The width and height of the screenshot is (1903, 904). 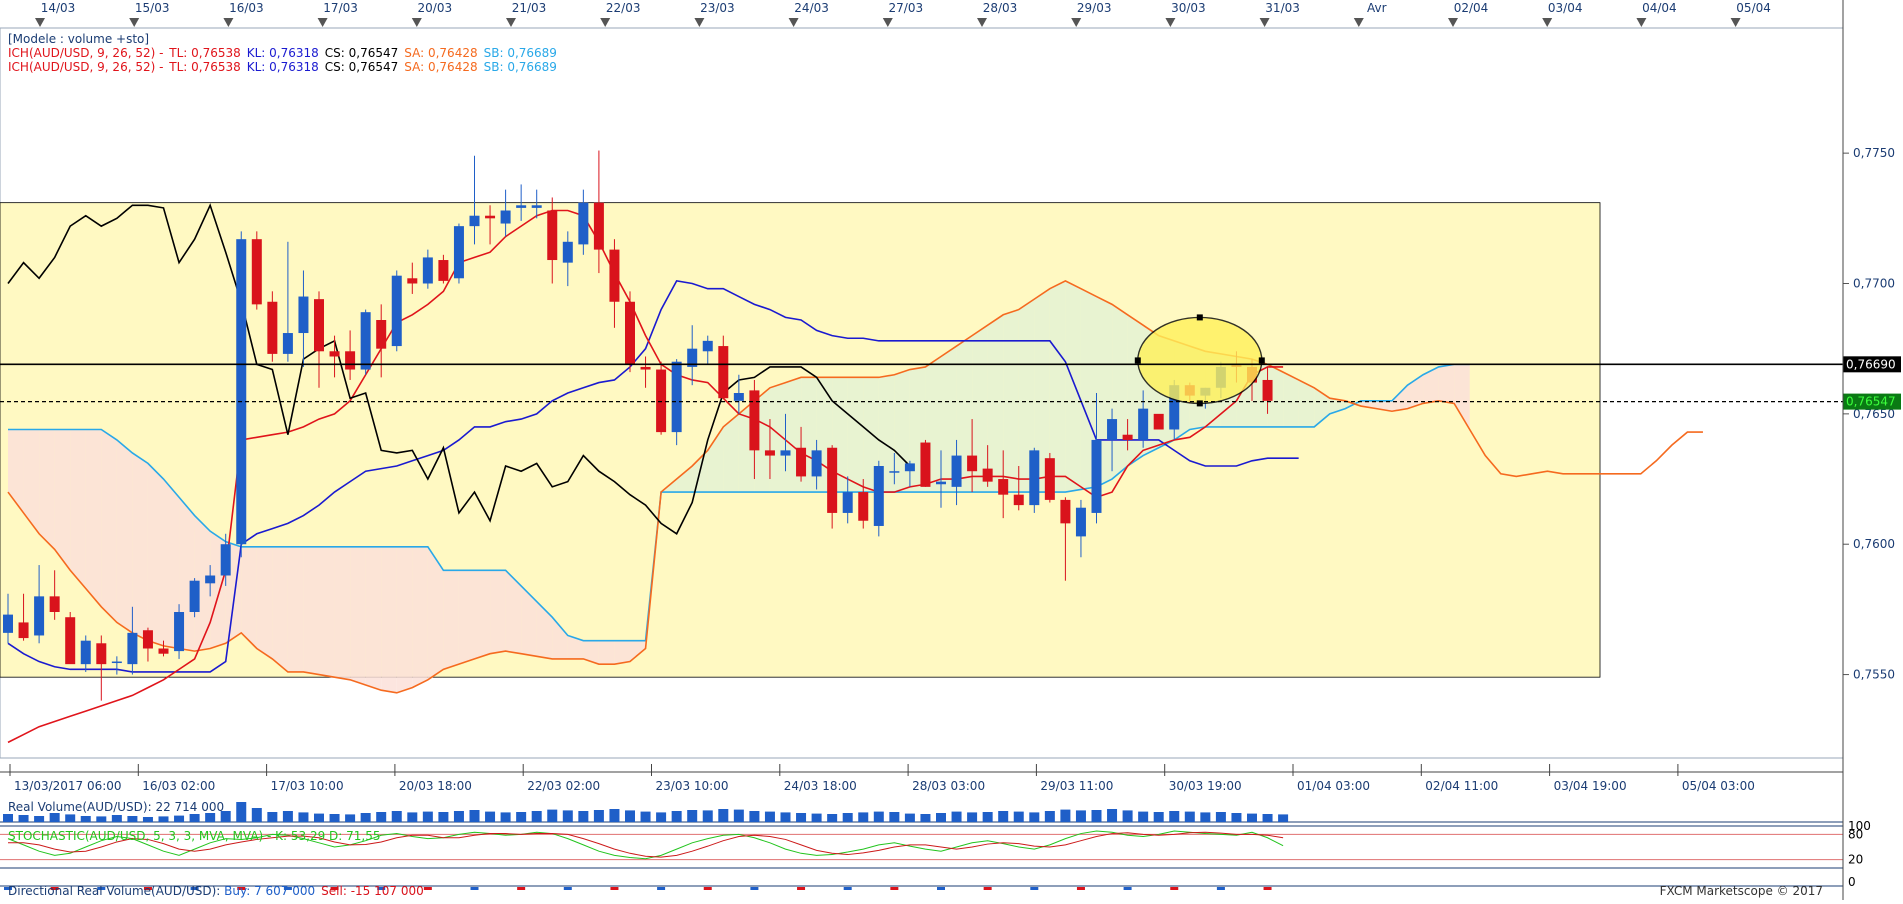 I want to click on legend-sb: SB: 0,76689, so click(x=520, y=67).